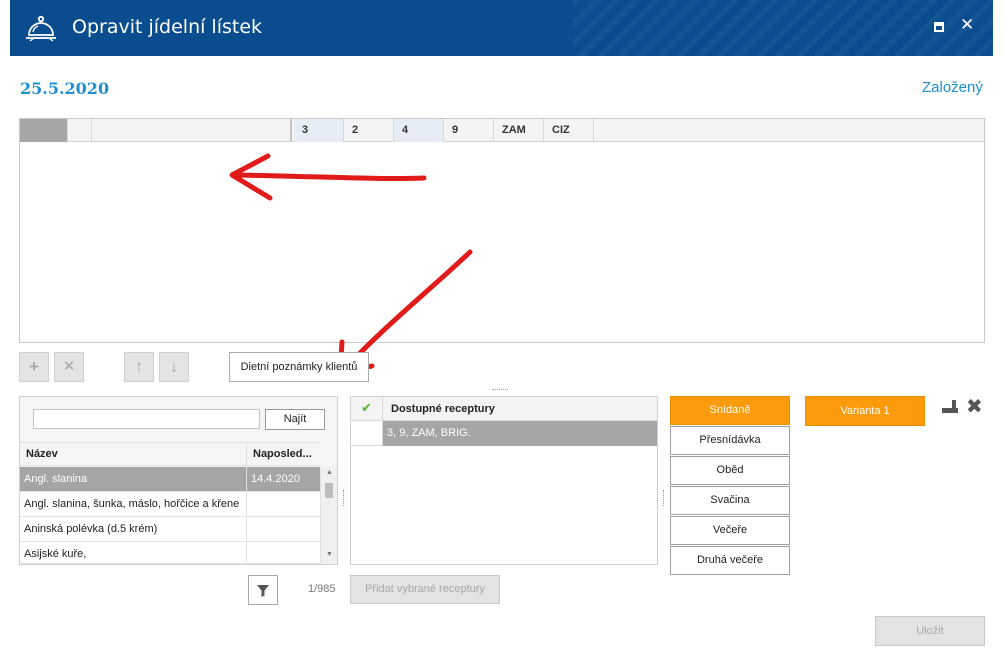 The width and height of the screenshot is (1003, 663). I want to click on recipe-search-input, so click(146, 419).